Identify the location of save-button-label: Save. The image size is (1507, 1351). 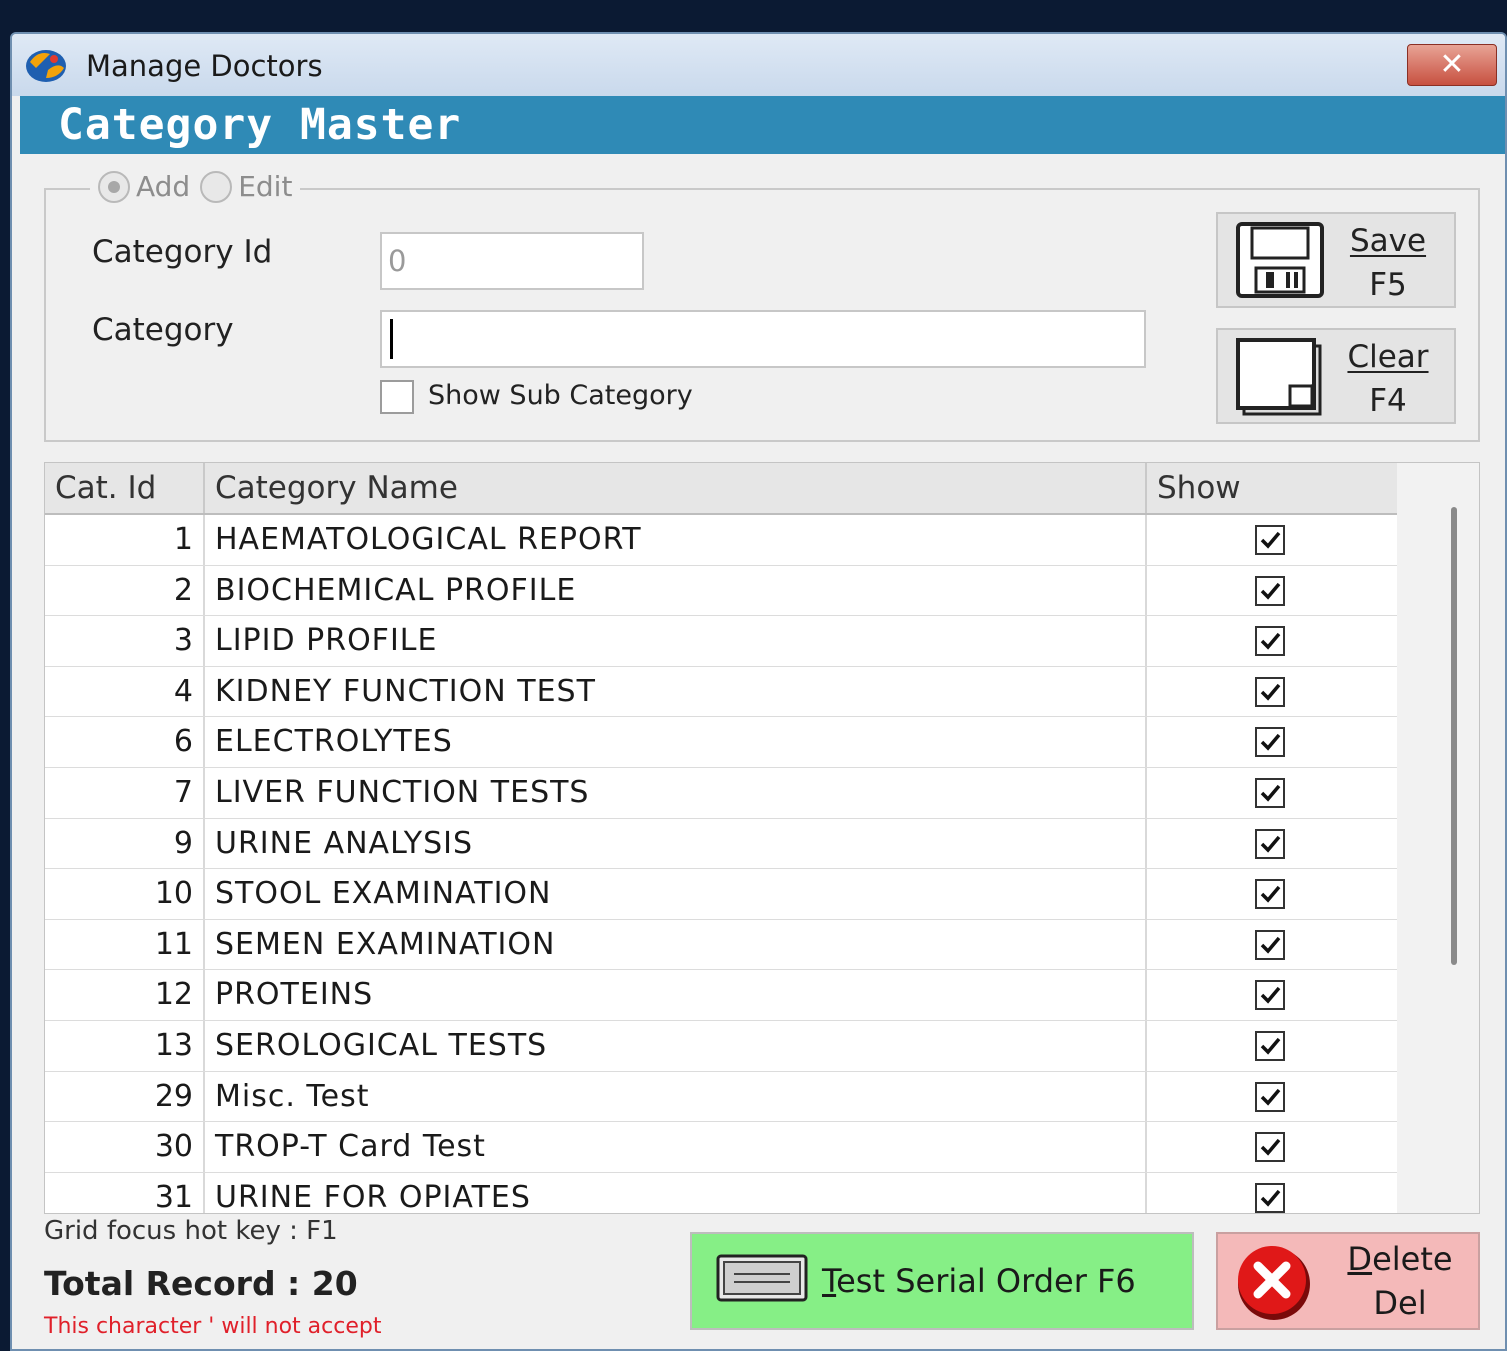
(1388, 241).